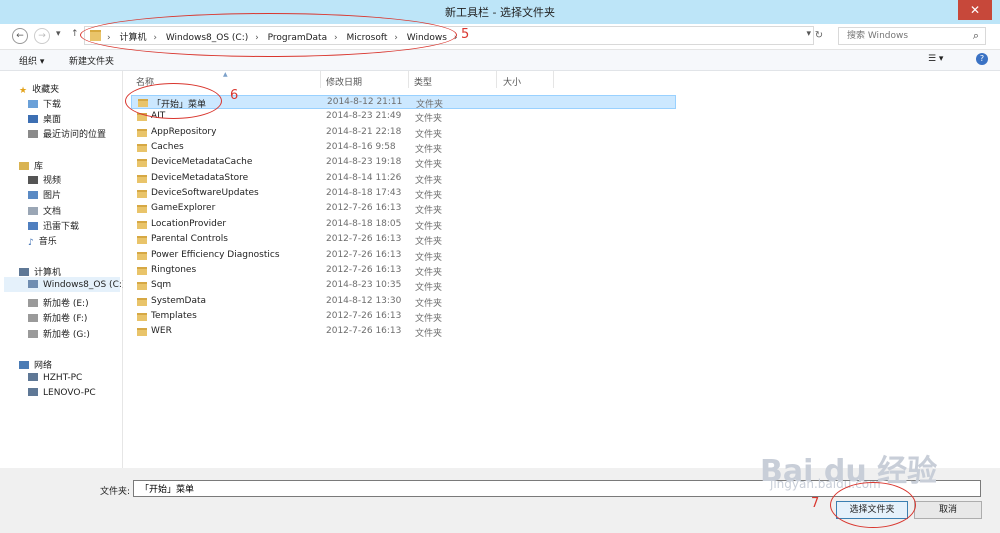 Image resolution: width=1000 pixels, height=533 pixels. Describe the element at coordinates (361, 147) in the screenshot. I see `file-modified: 2014-8-16 9:58` at that location.